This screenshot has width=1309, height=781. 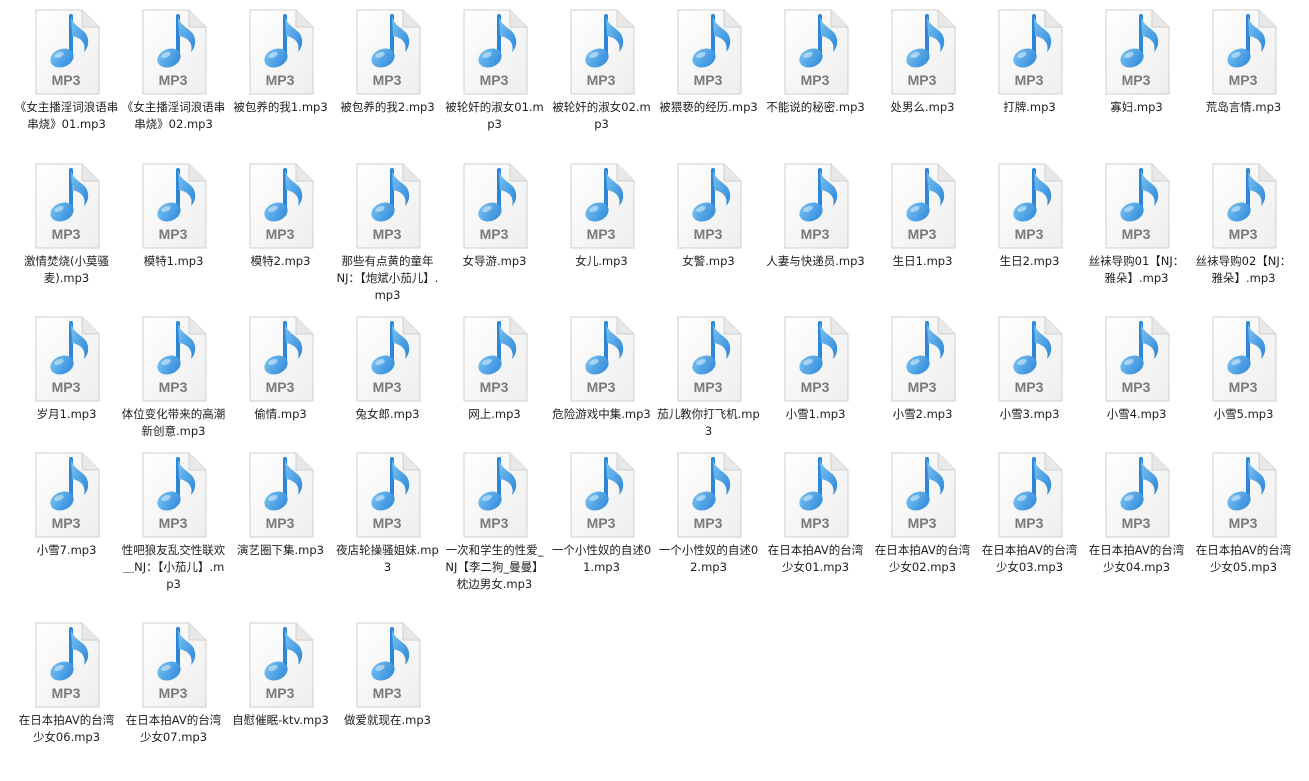 What do you see at coordinates (494, 261) in the screenshot?
I see `file-name-label: 女导游.mp3` at bounding box center [494, 261].